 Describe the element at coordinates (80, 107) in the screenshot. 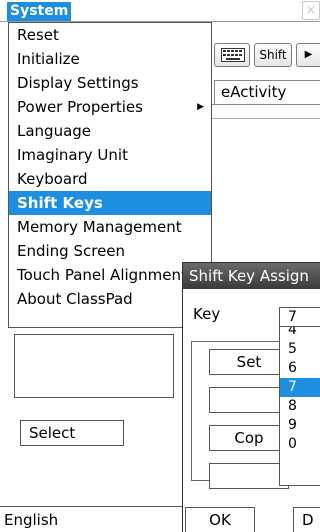

I see `menu-item-label: Power Properties` at that location.